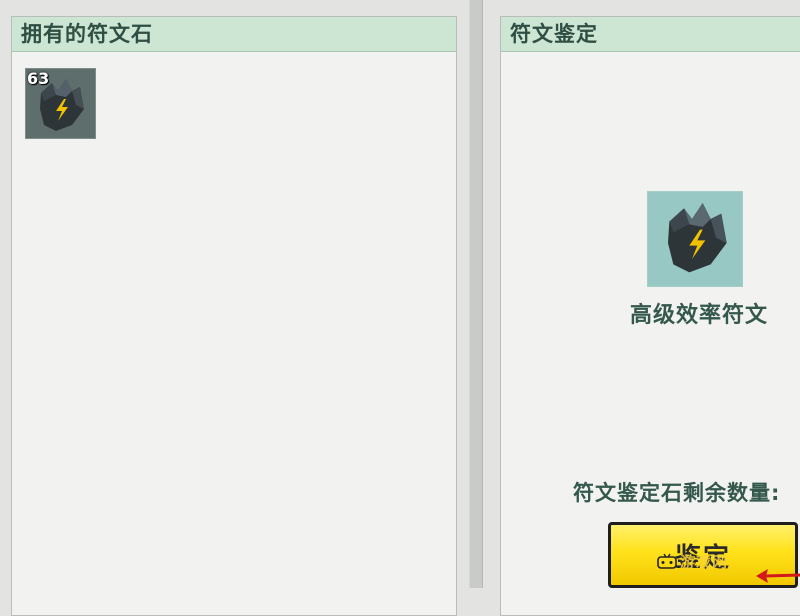 The width and height of the screenshot is (800, 616). What do you see at coordinates (650, 34) in the screenshot?
I see `rune-identify-title: 符文鉴定` at bounding box center [650, 34].